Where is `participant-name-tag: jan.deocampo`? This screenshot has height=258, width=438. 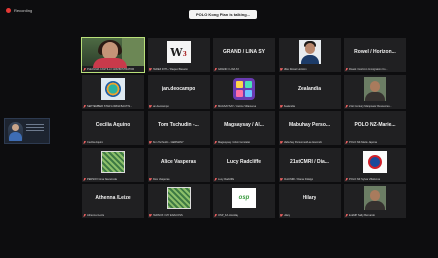 participant-name-tag: jan.deocampo is located at coordinates (159, 106).